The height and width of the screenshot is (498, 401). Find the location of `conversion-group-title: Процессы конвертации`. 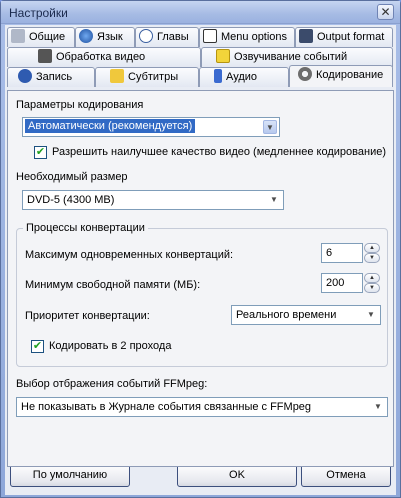

conversion-group-title: Процессы конвертации is located at coordinates (85, 228).